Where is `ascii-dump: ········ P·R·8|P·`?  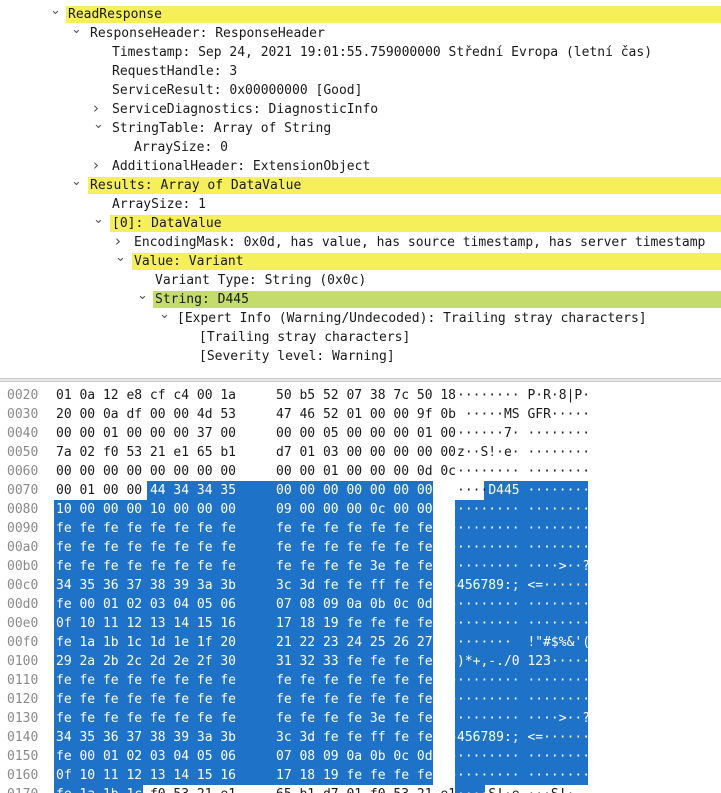 ascii-dump: ········ P·R·8|P· is located at coordinates (523, 395).